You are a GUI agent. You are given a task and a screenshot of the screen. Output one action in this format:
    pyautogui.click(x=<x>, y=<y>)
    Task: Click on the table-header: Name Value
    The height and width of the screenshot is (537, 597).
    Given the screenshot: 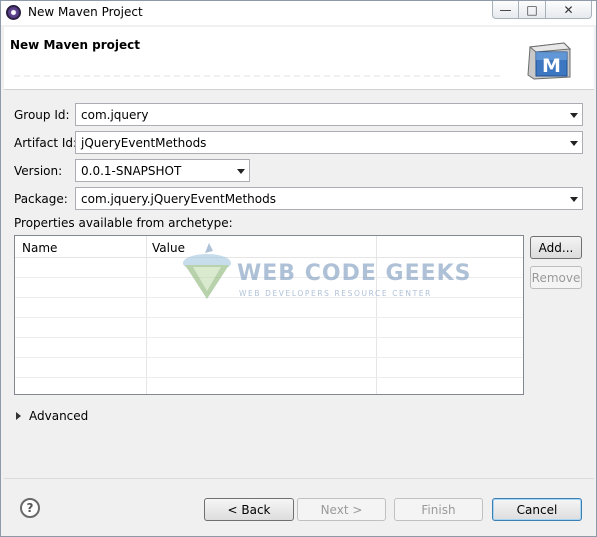 What is the action you would take?
    pyautogui.click(x=269, y=247)
    